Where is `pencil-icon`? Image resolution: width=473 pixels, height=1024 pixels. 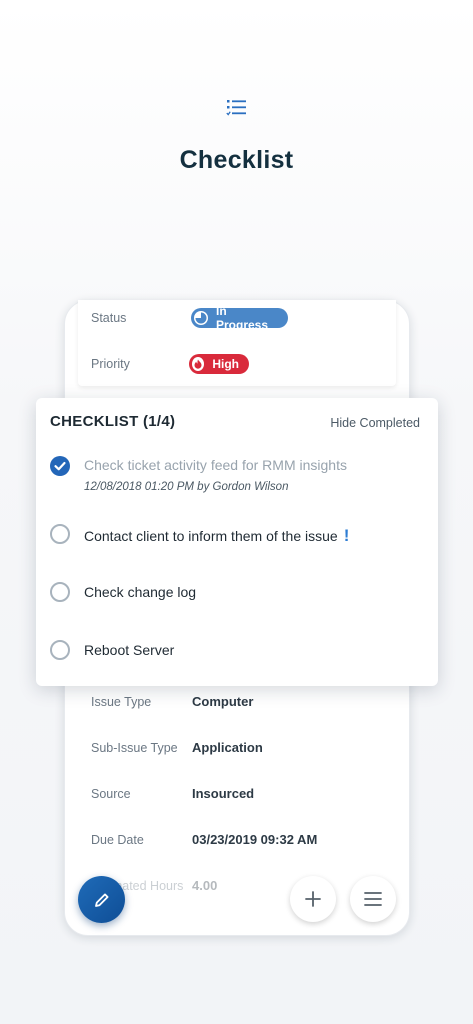 pencil-icon is located at coordinates (101, 900).